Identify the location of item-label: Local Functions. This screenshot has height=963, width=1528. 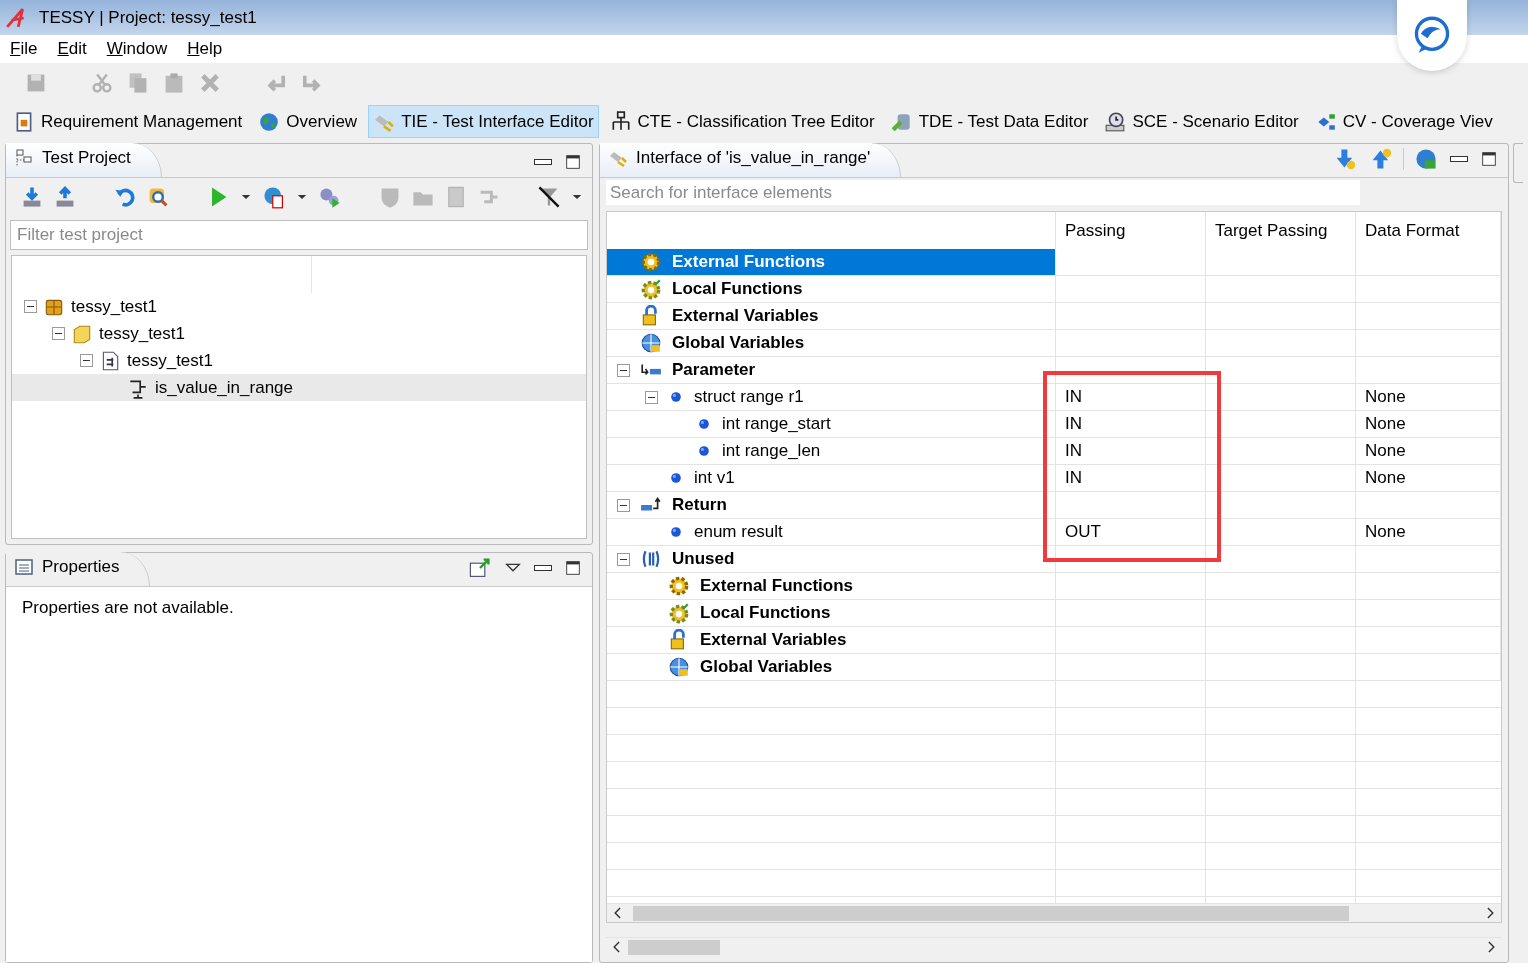
(765, 613).